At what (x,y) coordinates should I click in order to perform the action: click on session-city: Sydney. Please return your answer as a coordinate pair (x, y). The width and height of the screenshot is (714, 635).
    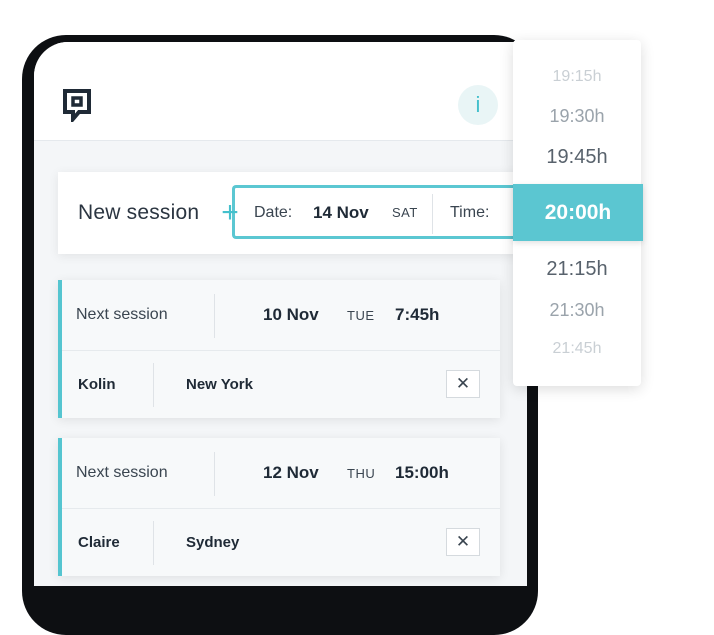
    Looking at the image, I should click on (213, 542).